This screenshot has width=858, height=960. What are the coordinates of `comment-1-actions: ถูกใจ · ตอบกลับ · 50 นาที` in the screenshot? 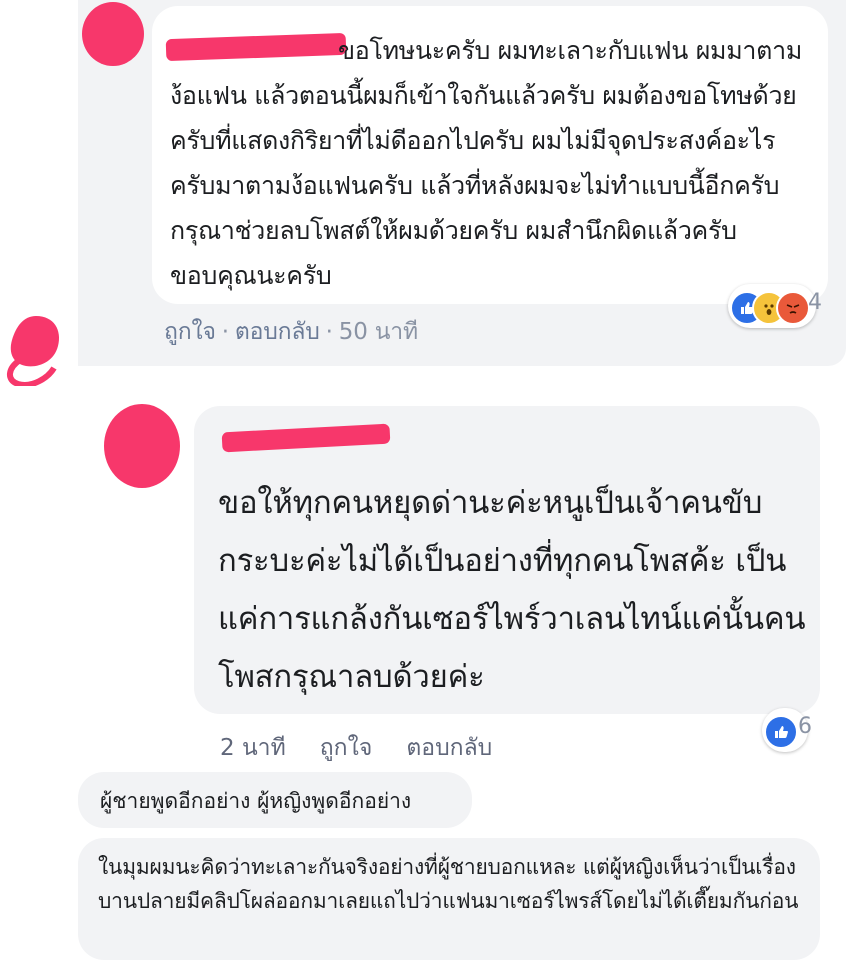 It's located at (291, 332).